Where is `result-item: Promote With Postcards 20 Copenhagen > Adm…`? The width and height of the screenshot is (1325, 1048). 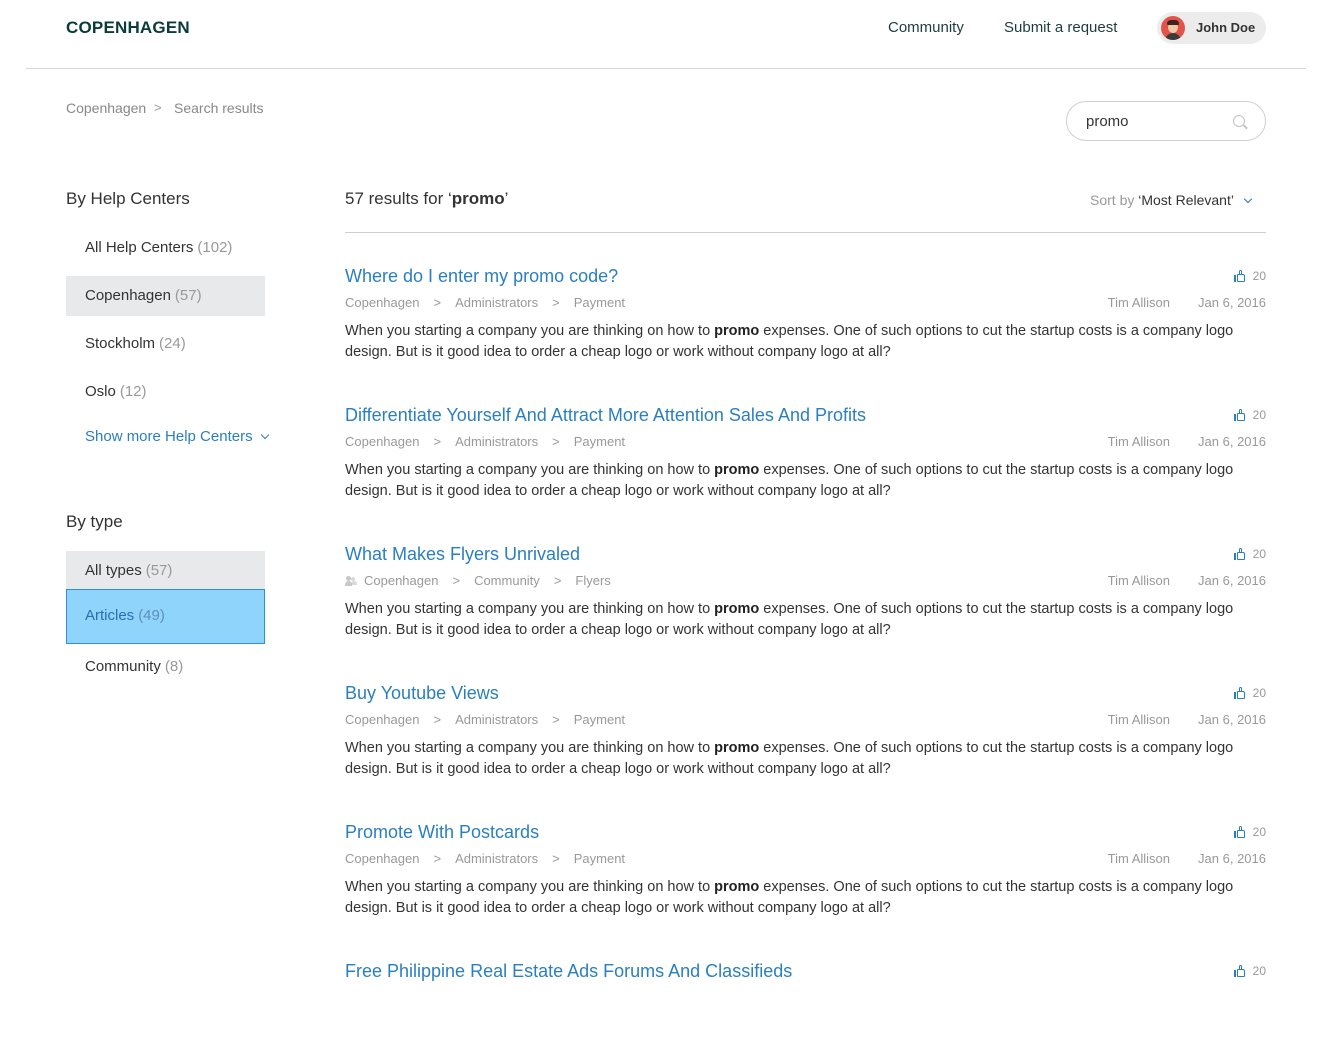 result-item: Promote With Postcards 20 Copenhagen > Adm… is located at coordinates (805, 877).